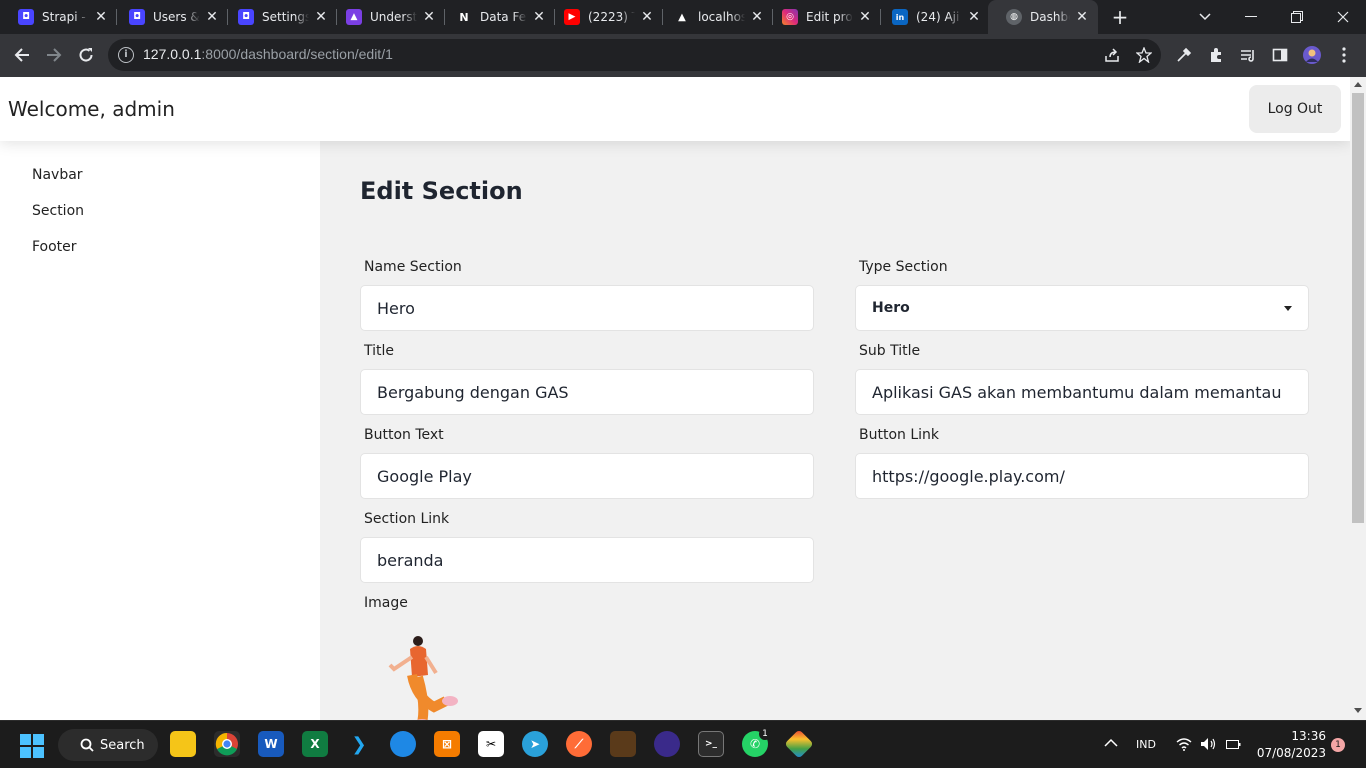 The height and width of the screenshot is (768, 1366). What do you see at coordinates (413, 267) in the screenshot?
I see `name-section-label: Name Section` at bounding box center [413, 267].